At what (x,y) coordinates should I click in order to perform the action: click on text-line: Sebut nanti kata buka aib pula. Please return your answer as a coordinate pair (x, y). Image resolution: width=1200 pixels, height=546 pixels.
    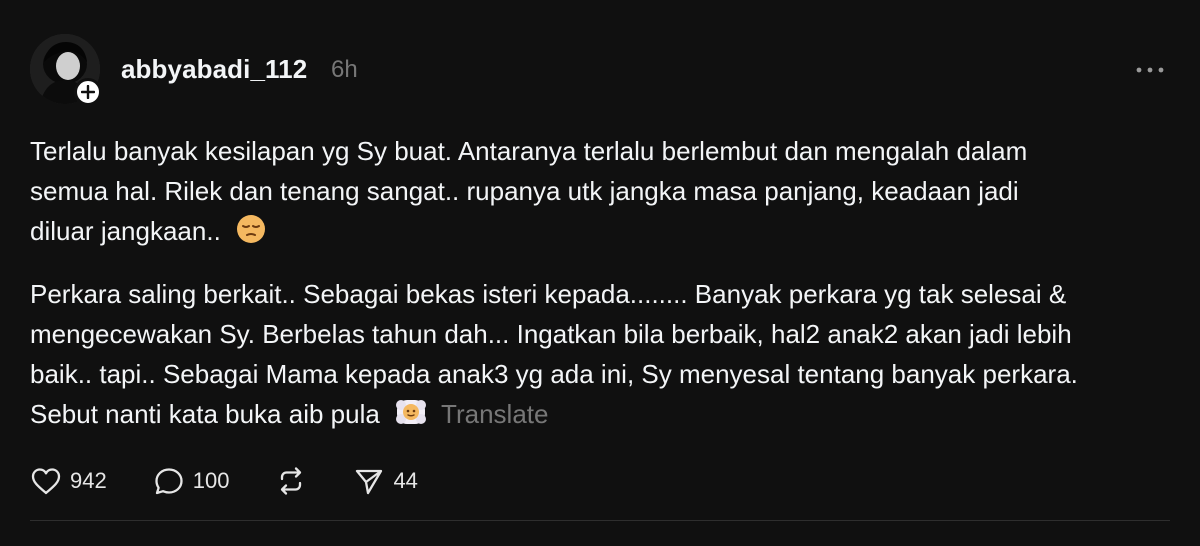
    Looking at the image, I should click on (209, 414).